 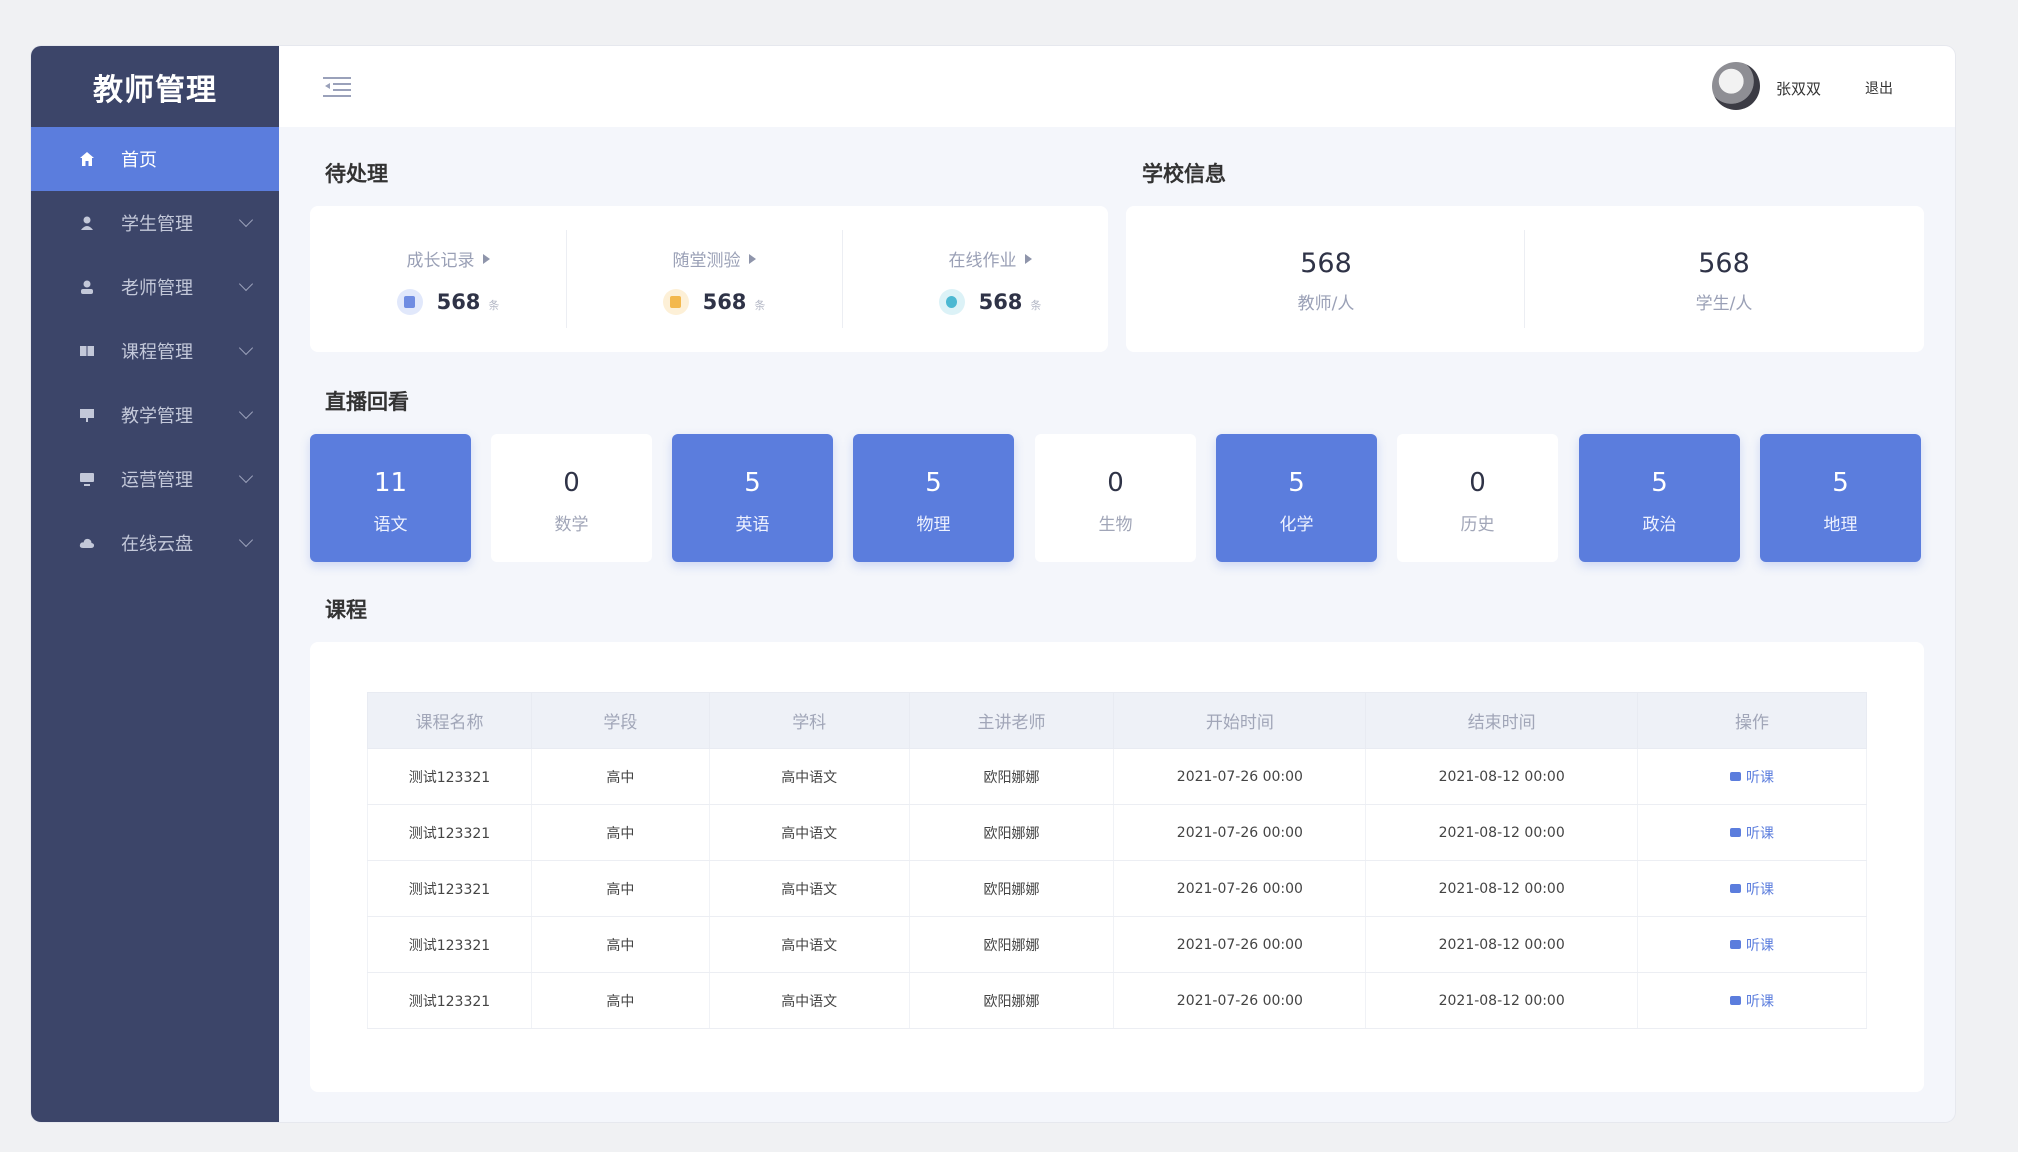 I want to click on subject-tile-math: 0 数学, so click(x=571, y=498).